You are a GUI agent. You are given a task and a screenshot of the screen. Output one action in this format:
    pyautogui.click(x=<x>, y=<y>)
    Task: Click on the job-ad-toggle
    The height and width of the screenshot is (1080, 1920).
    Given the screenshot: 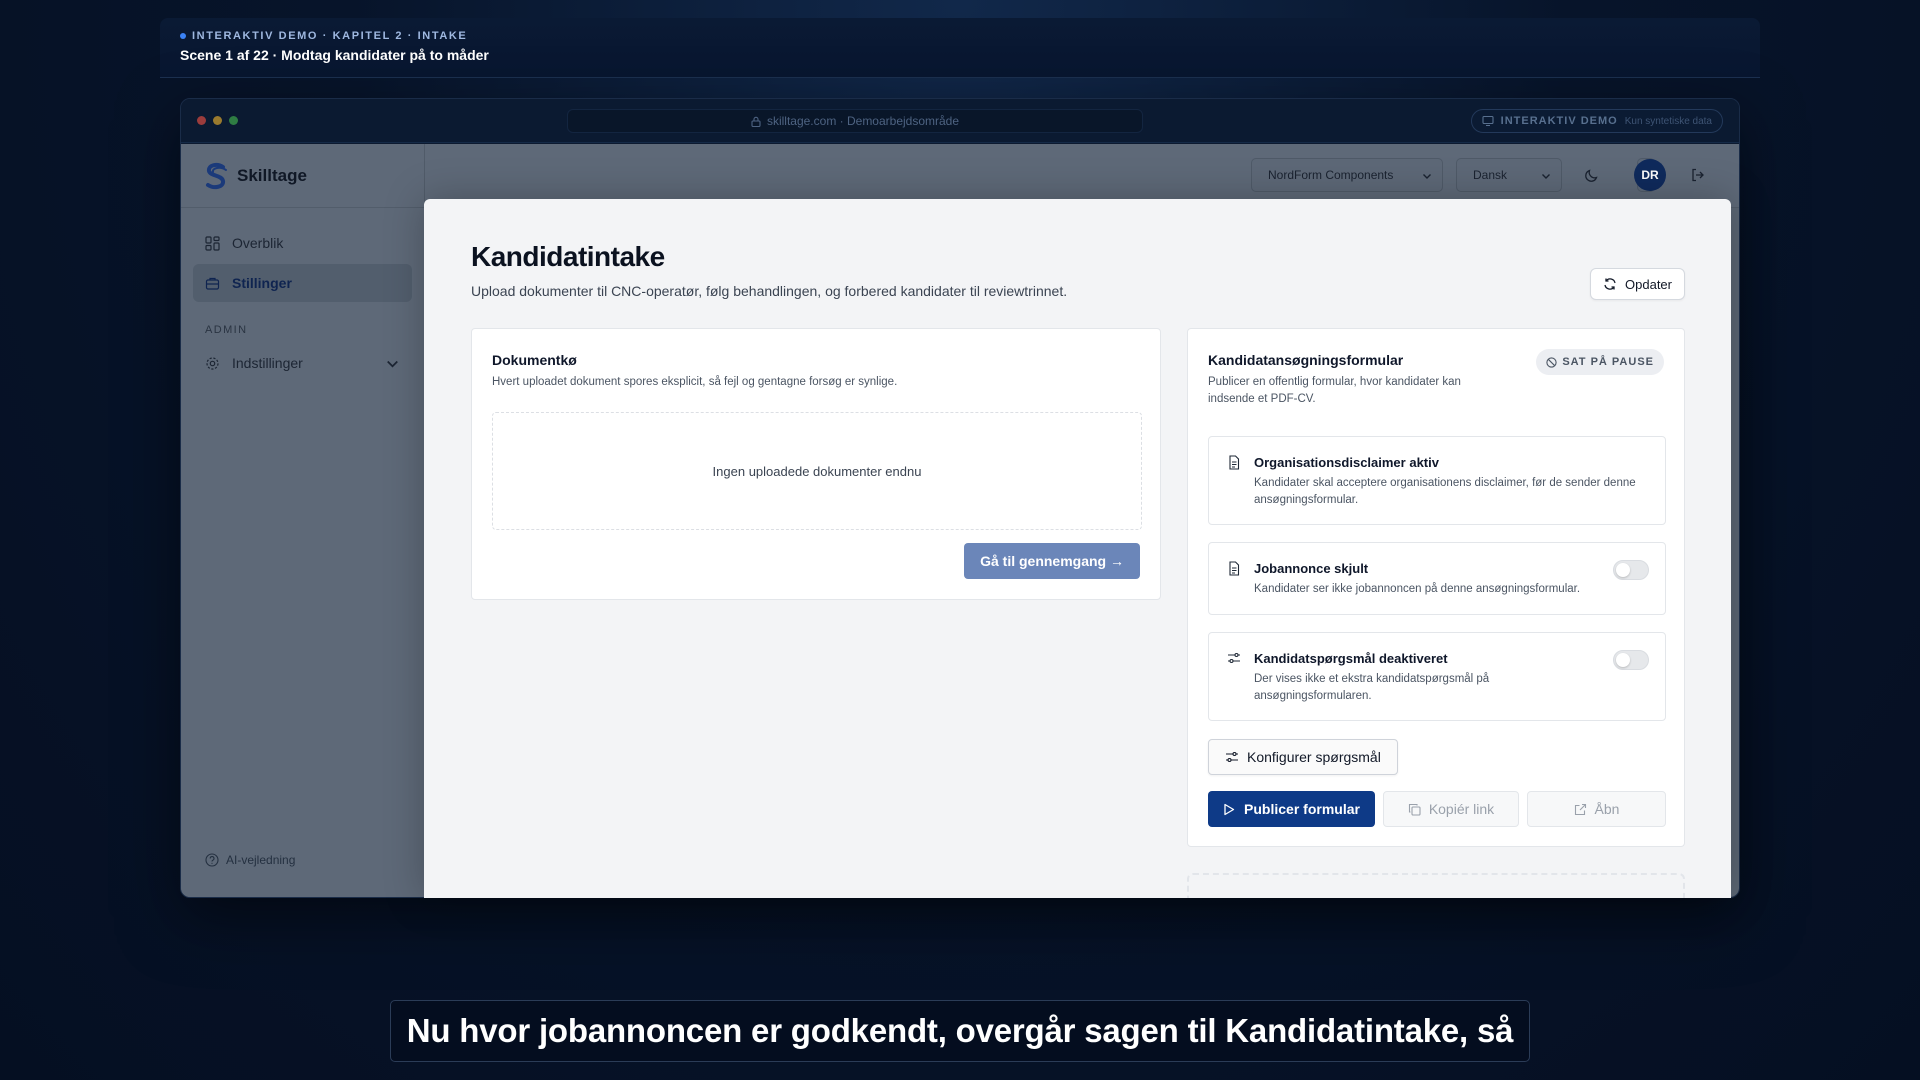 What is the action you would take?
    pyautogui.click(x=1631, y=570)
    